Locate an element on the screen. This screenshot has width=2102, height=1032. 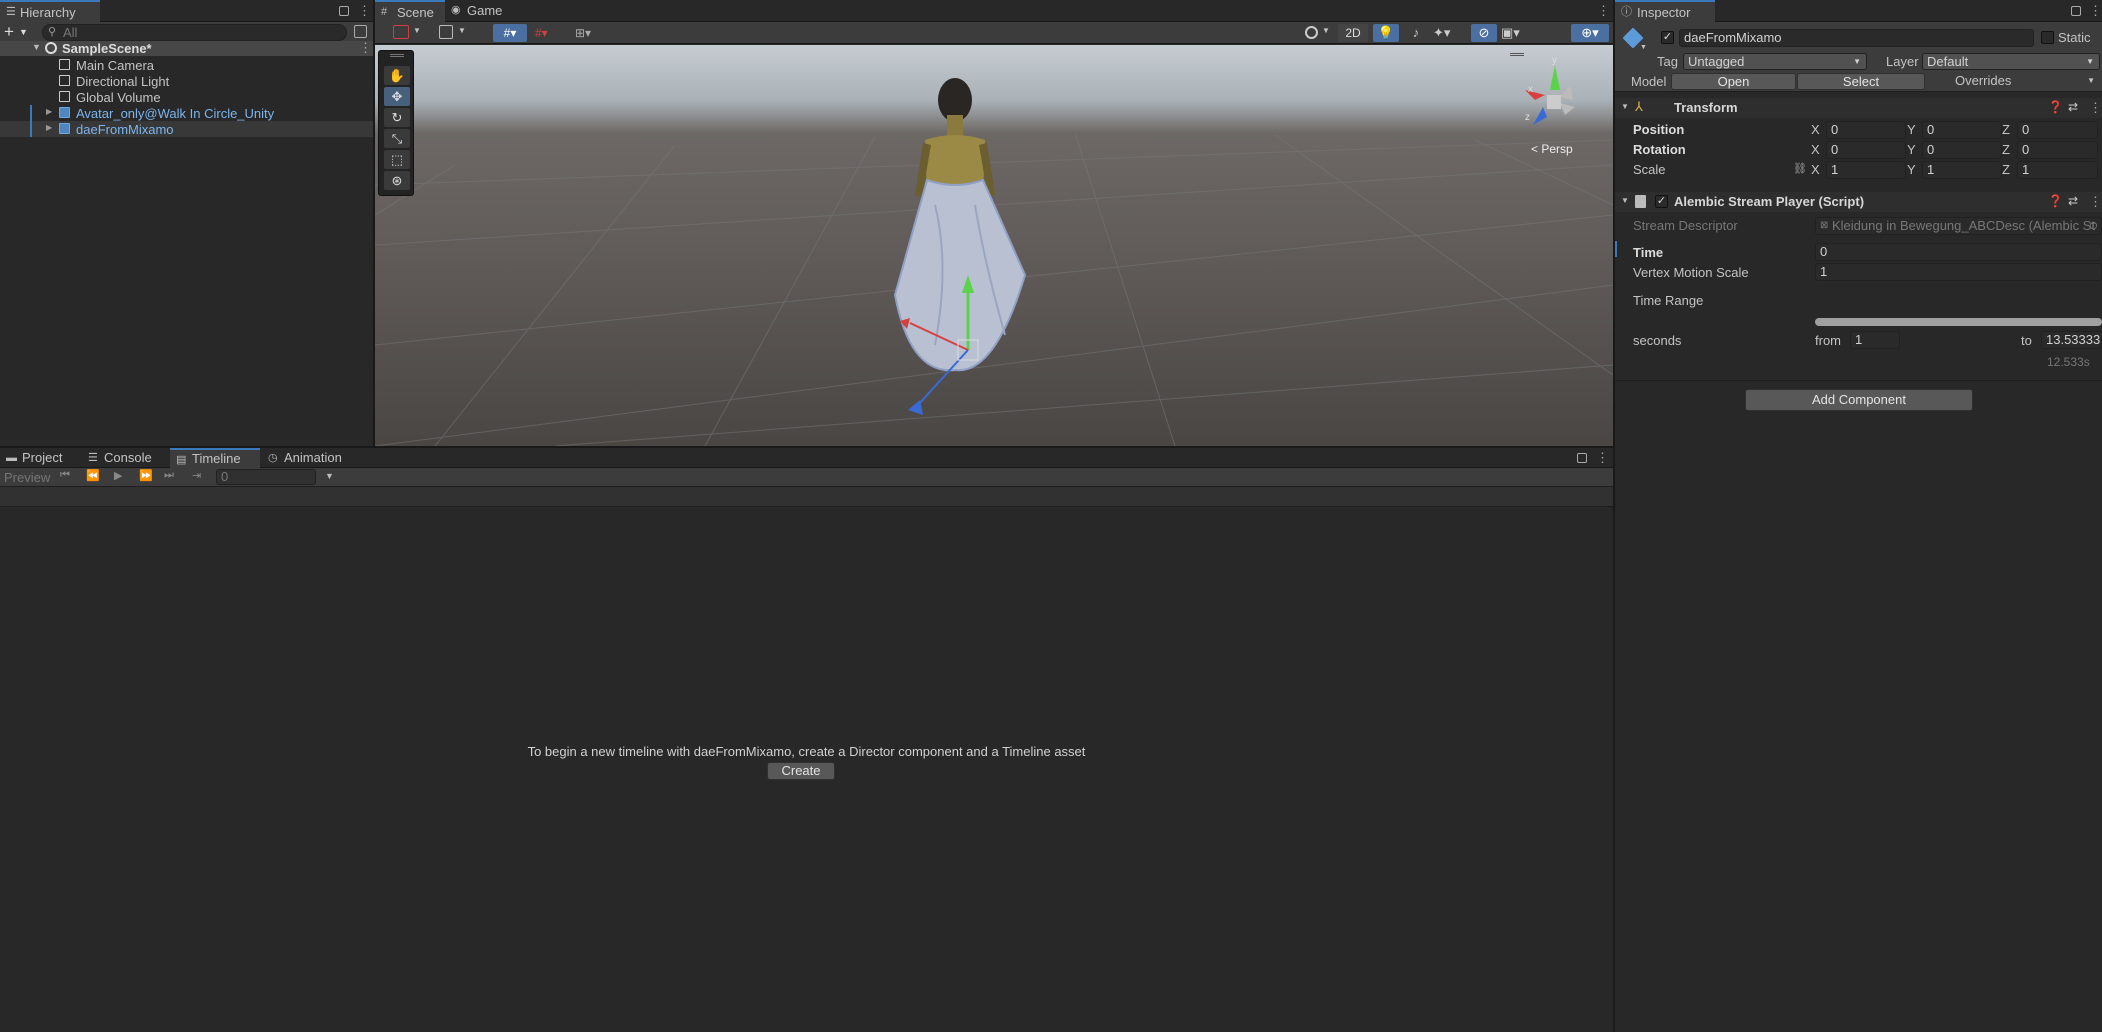
alembic-header: ▼ ✓ Alembic Stream Player (Script) ❓ ⇄ ⋮ is located at coordinates (1858, 202).